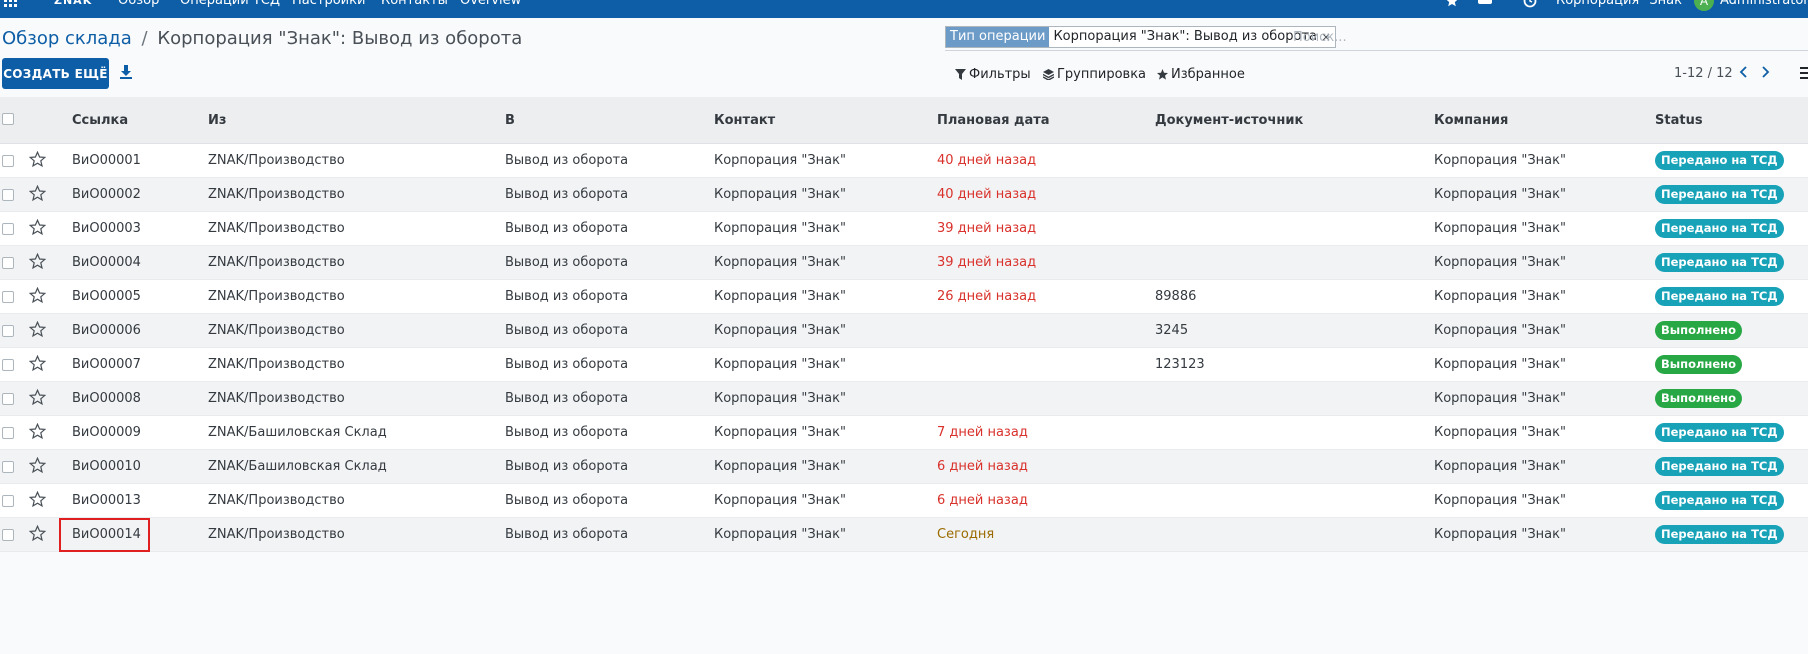 Image resolution: width=1808 pixels, height=654 pixels. What do you see at coordinates (510, 120) in the screenshot?
I see `header-to: В` at bounding box center [510, 120].